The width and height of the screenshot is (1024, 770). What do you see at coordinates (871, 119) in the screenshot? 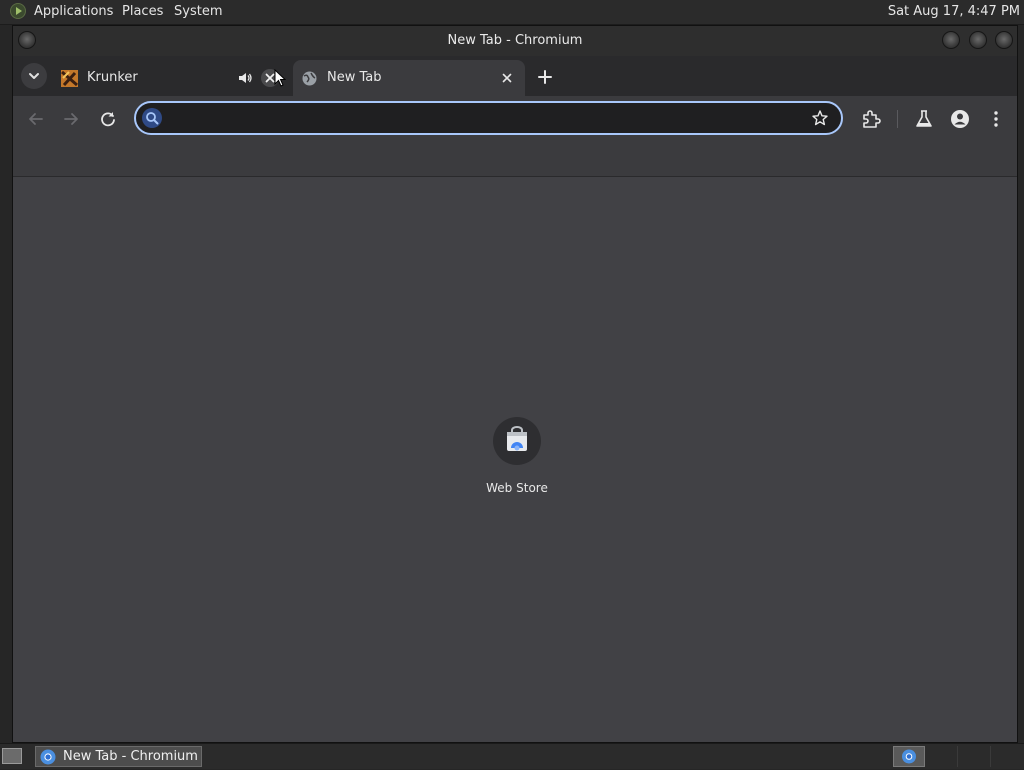
I see `extensions-icon` at bounding box center [871, 119].